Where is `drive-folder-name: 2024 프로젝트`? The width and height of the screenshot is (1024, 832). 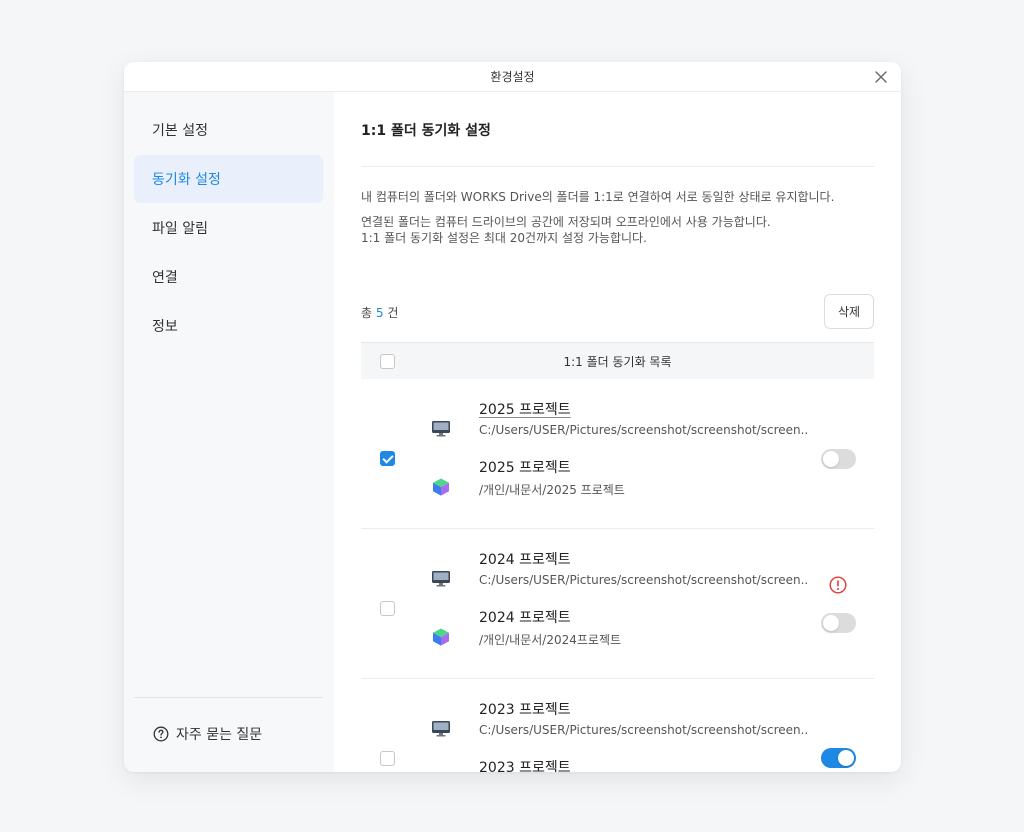
drive-folder-name: 2024 프로젝트 is located at coordinates (525, 618).